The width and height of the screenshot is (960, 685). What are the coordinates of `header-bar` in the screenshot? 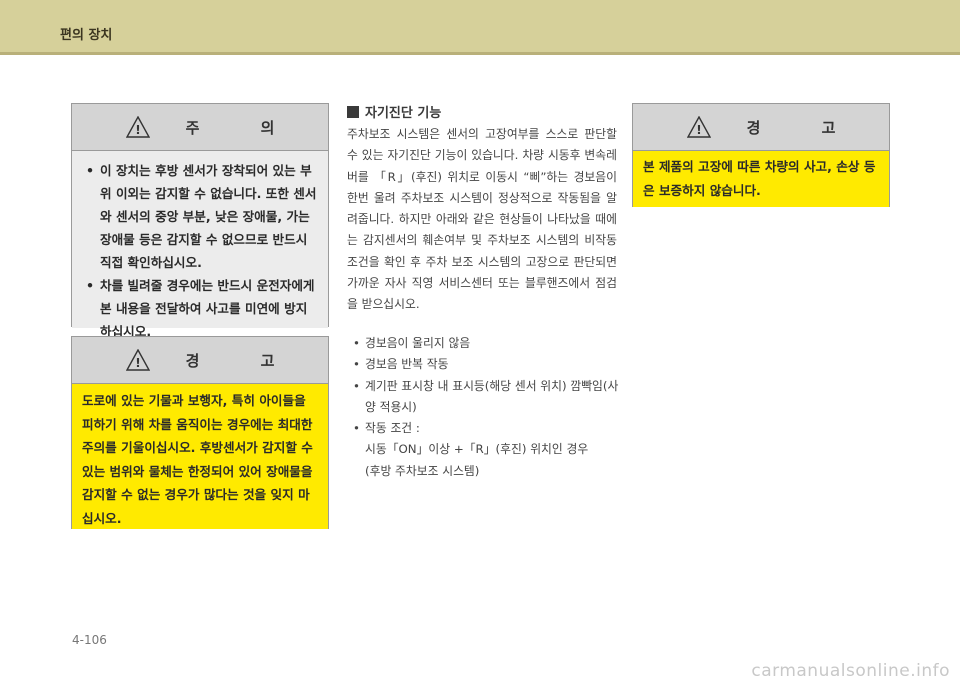 It's located at (480, 26).